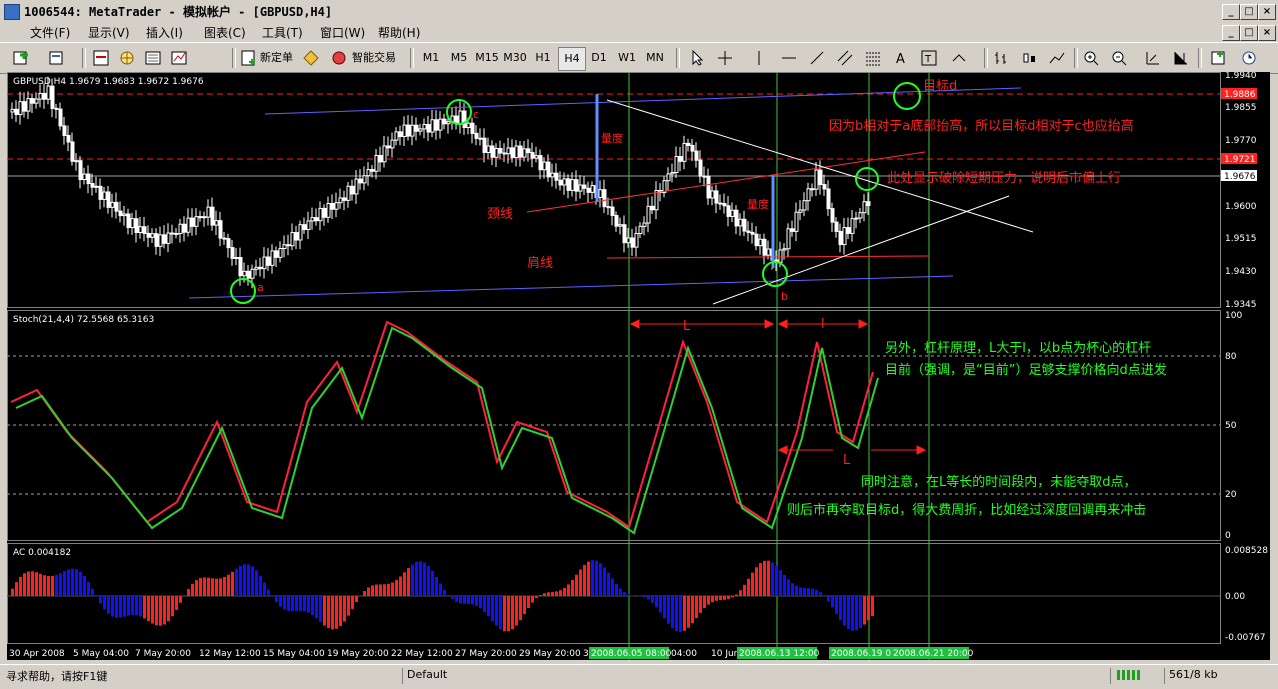  What do you see at coordinates (655, 58) in the screenshot?
I see `tf-mn: MN` at bounding box center [655, 58].